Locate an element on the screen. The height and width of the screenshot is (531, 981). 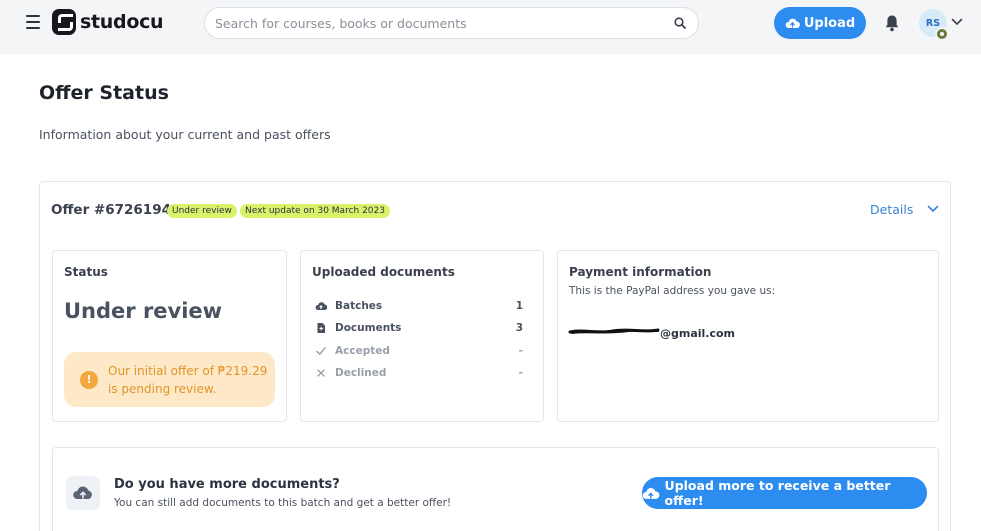
list-item-batches: Batches 1 is located at coordinates (419, 307).